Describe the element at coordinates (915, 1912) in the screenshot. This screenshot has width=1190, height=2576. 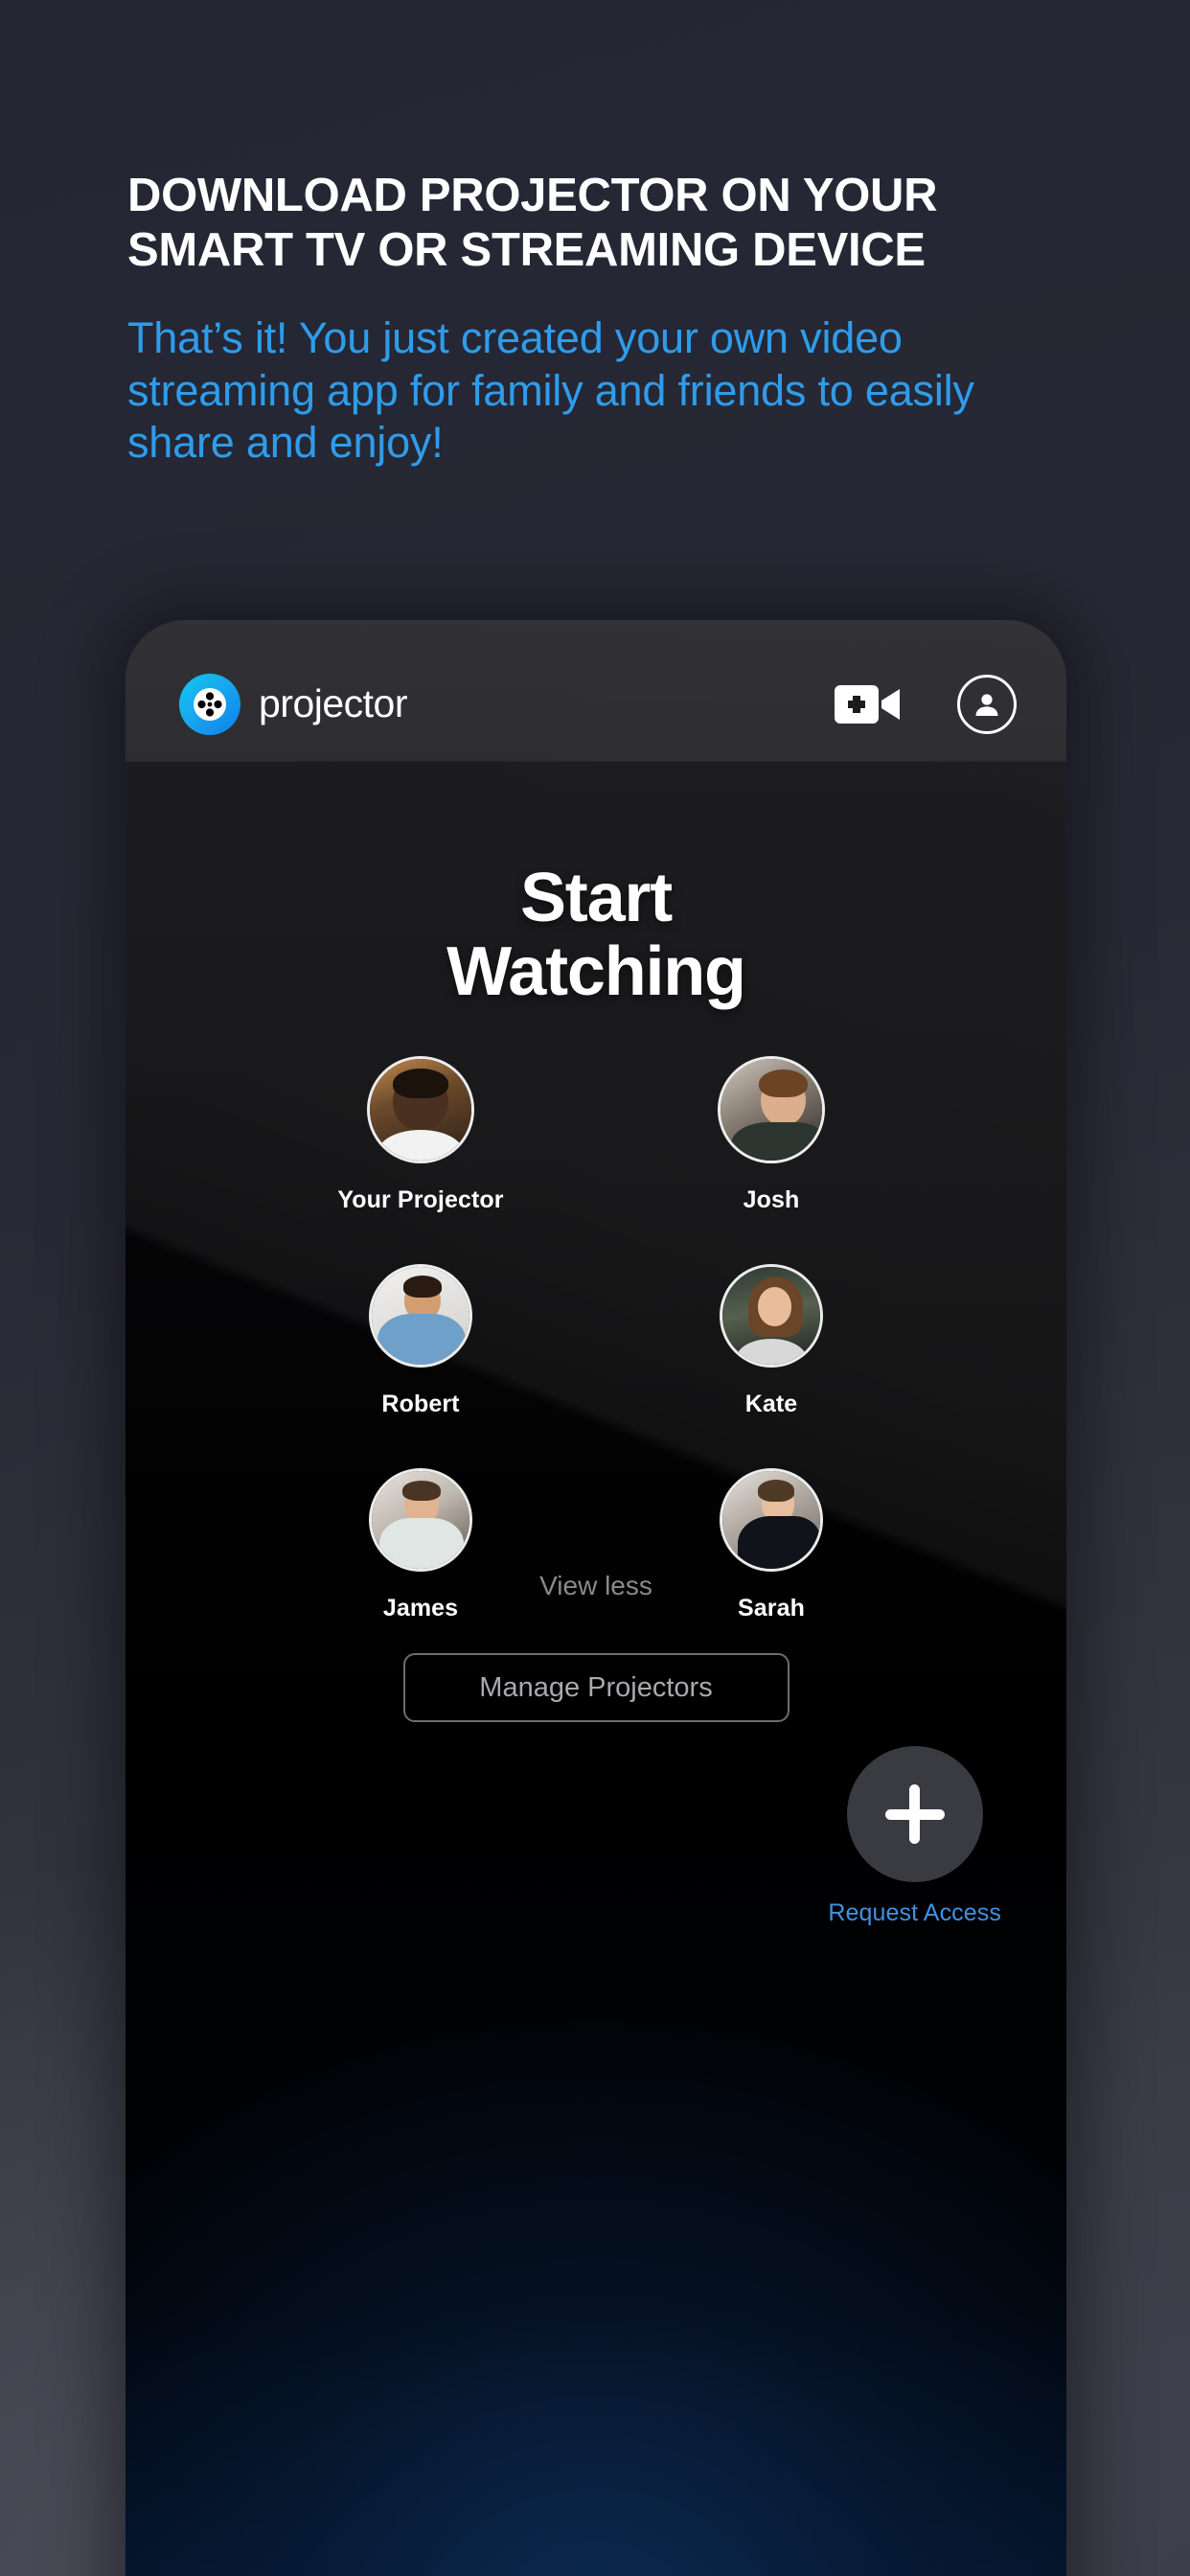
I see `request-access-label: Request Access` at that location.